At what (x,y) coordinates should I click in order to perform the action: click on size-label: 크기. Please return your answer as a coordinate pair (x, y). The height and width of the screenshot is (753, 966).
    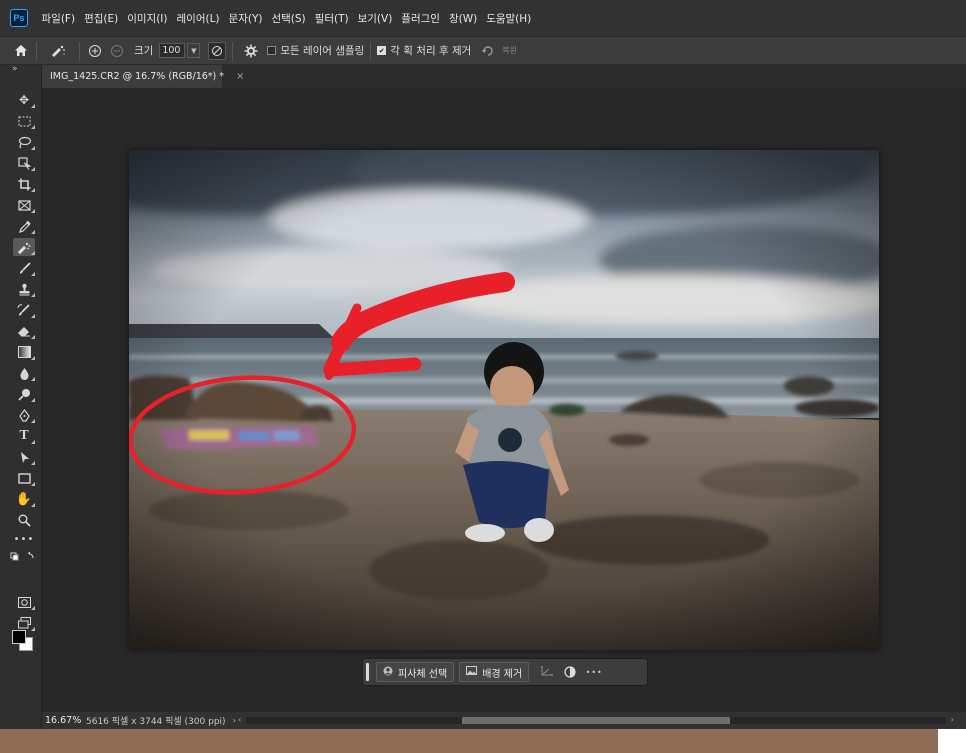
    Looking at the image, I should click on (144, 51).